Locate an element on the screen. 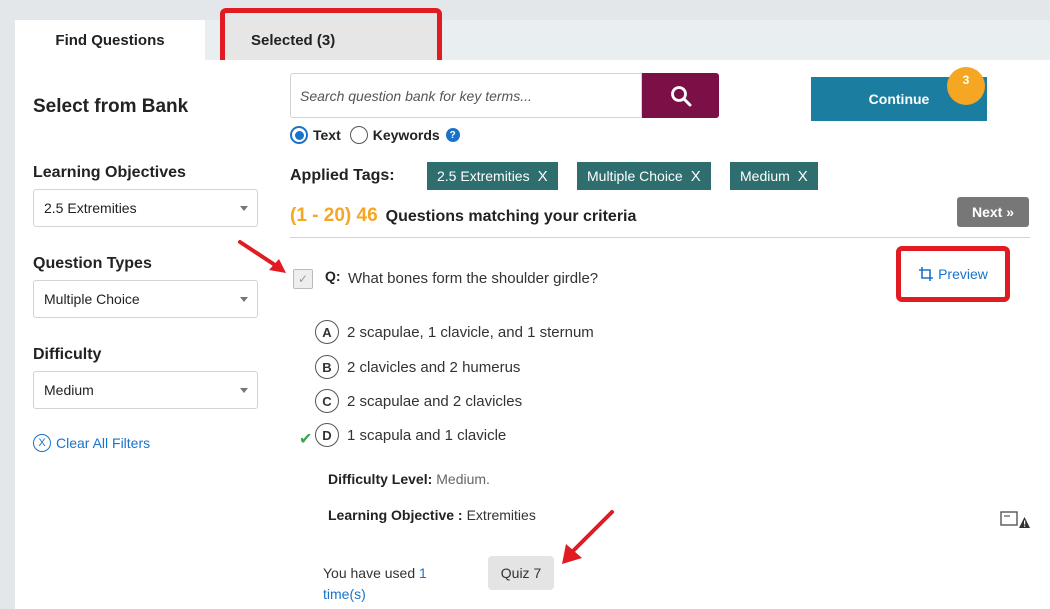  answer-text: 2 scapulae and 2 clavicles is located at coordinates (435, 401).